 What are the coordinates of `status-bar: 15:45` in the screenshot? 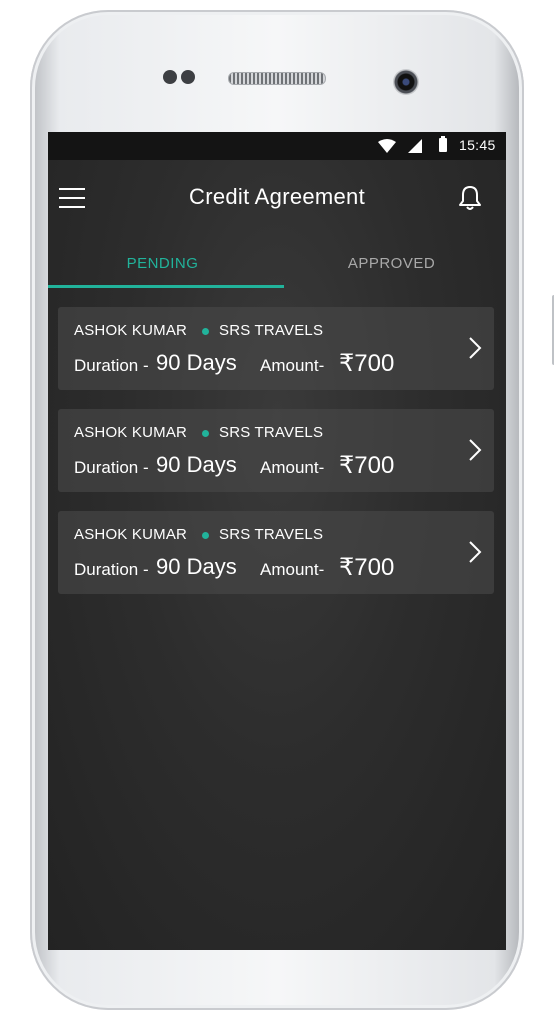 It's located at (277, 146).